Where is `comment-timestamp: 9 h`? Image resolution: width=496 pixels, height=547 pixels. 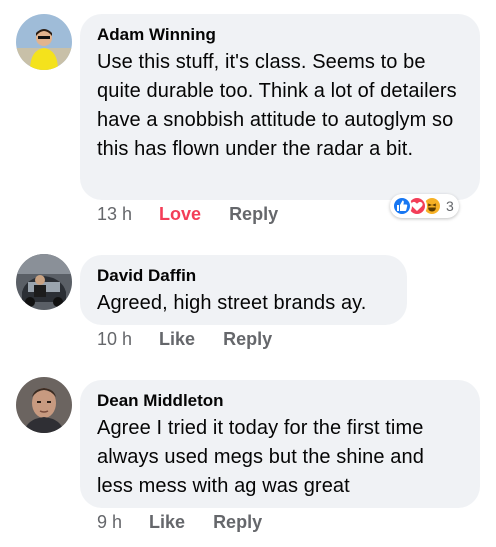 comment-timestamp: 9 h is located at coordinates (109, 522).